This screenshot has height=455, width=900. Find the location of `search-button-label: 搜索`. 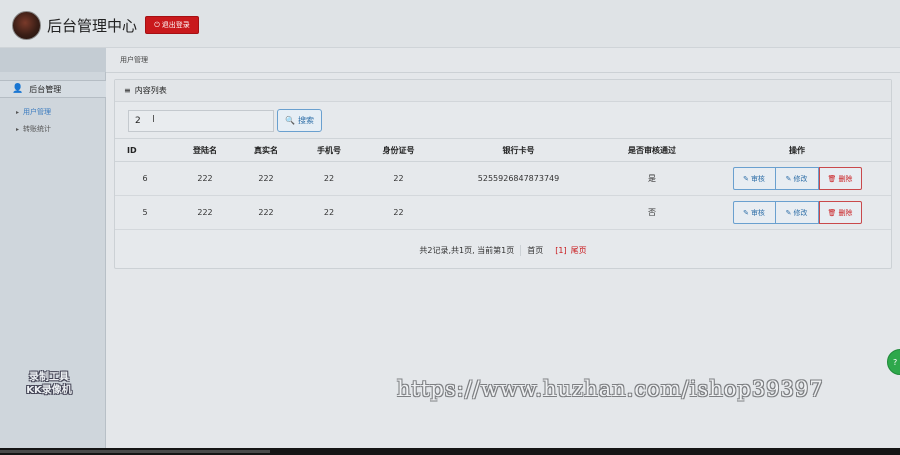

search-button-label: 搜索 is located at coordinates (305, 120).